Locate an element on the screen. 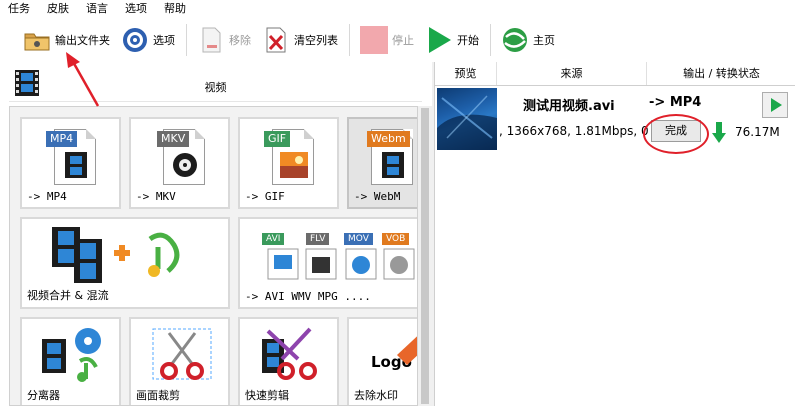 This screenshot has height=406, width=795. remove-button: 移除 is located at coordinates (223, 40).